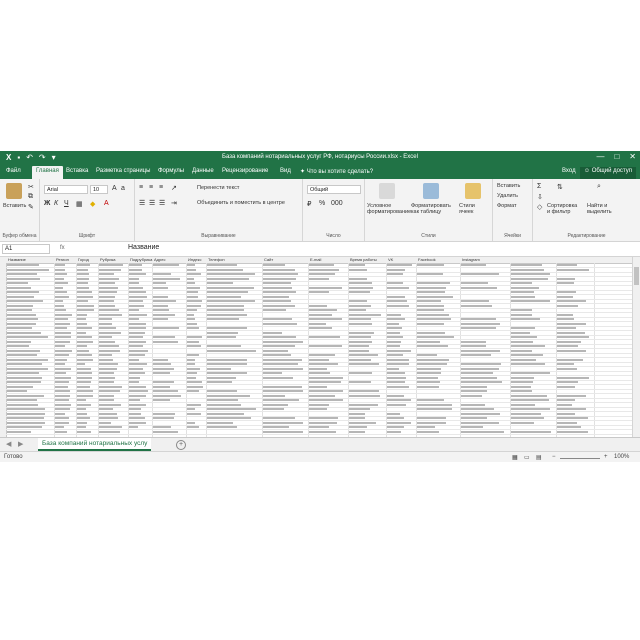  Describe the element at coordinates (142, 203) in the screenshot. I see `align-left-icon: ☰` at that location.